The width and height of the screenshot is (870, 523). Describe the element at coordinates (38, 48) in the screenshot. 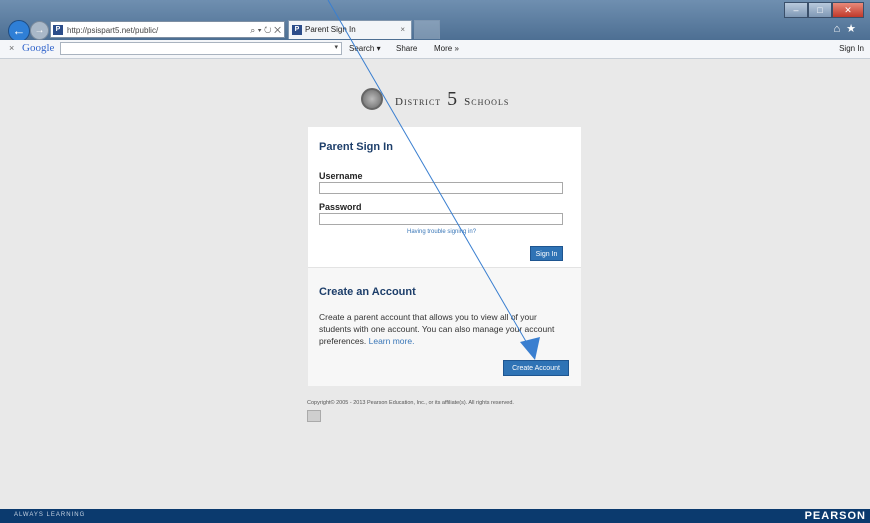

I see `google-logo: Google` at that location.